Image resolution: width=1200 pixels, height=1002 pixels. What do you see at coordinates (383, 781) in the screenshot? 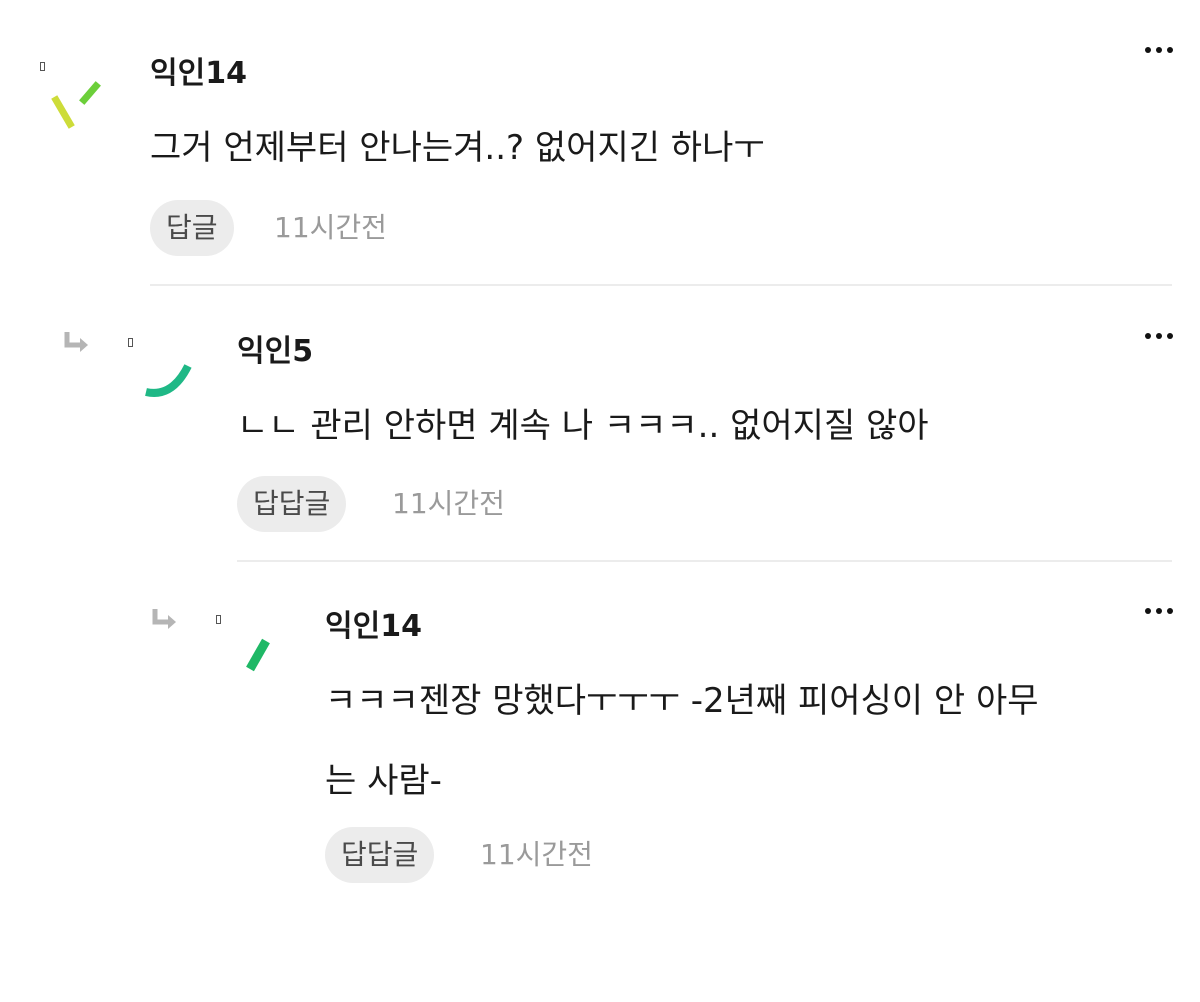
I see `comment-text-line-2: 는 사람-` at bounding box center [383, 781].